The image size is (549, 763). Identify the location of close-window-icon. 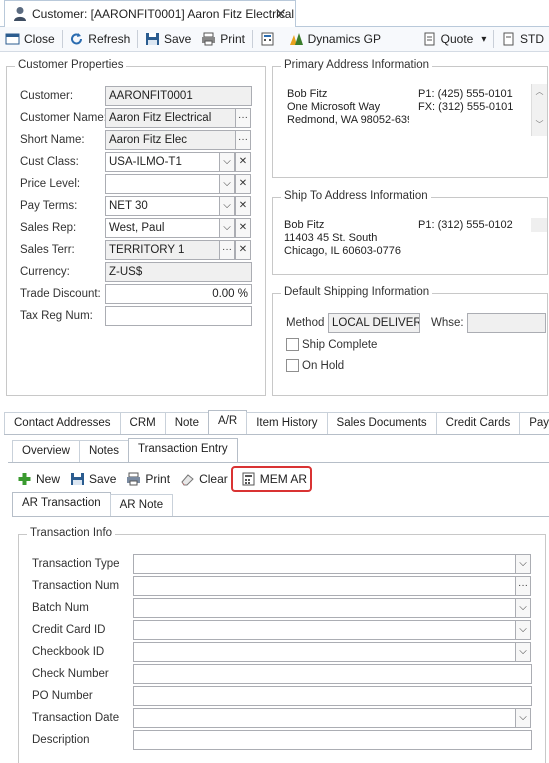
(12, 39).